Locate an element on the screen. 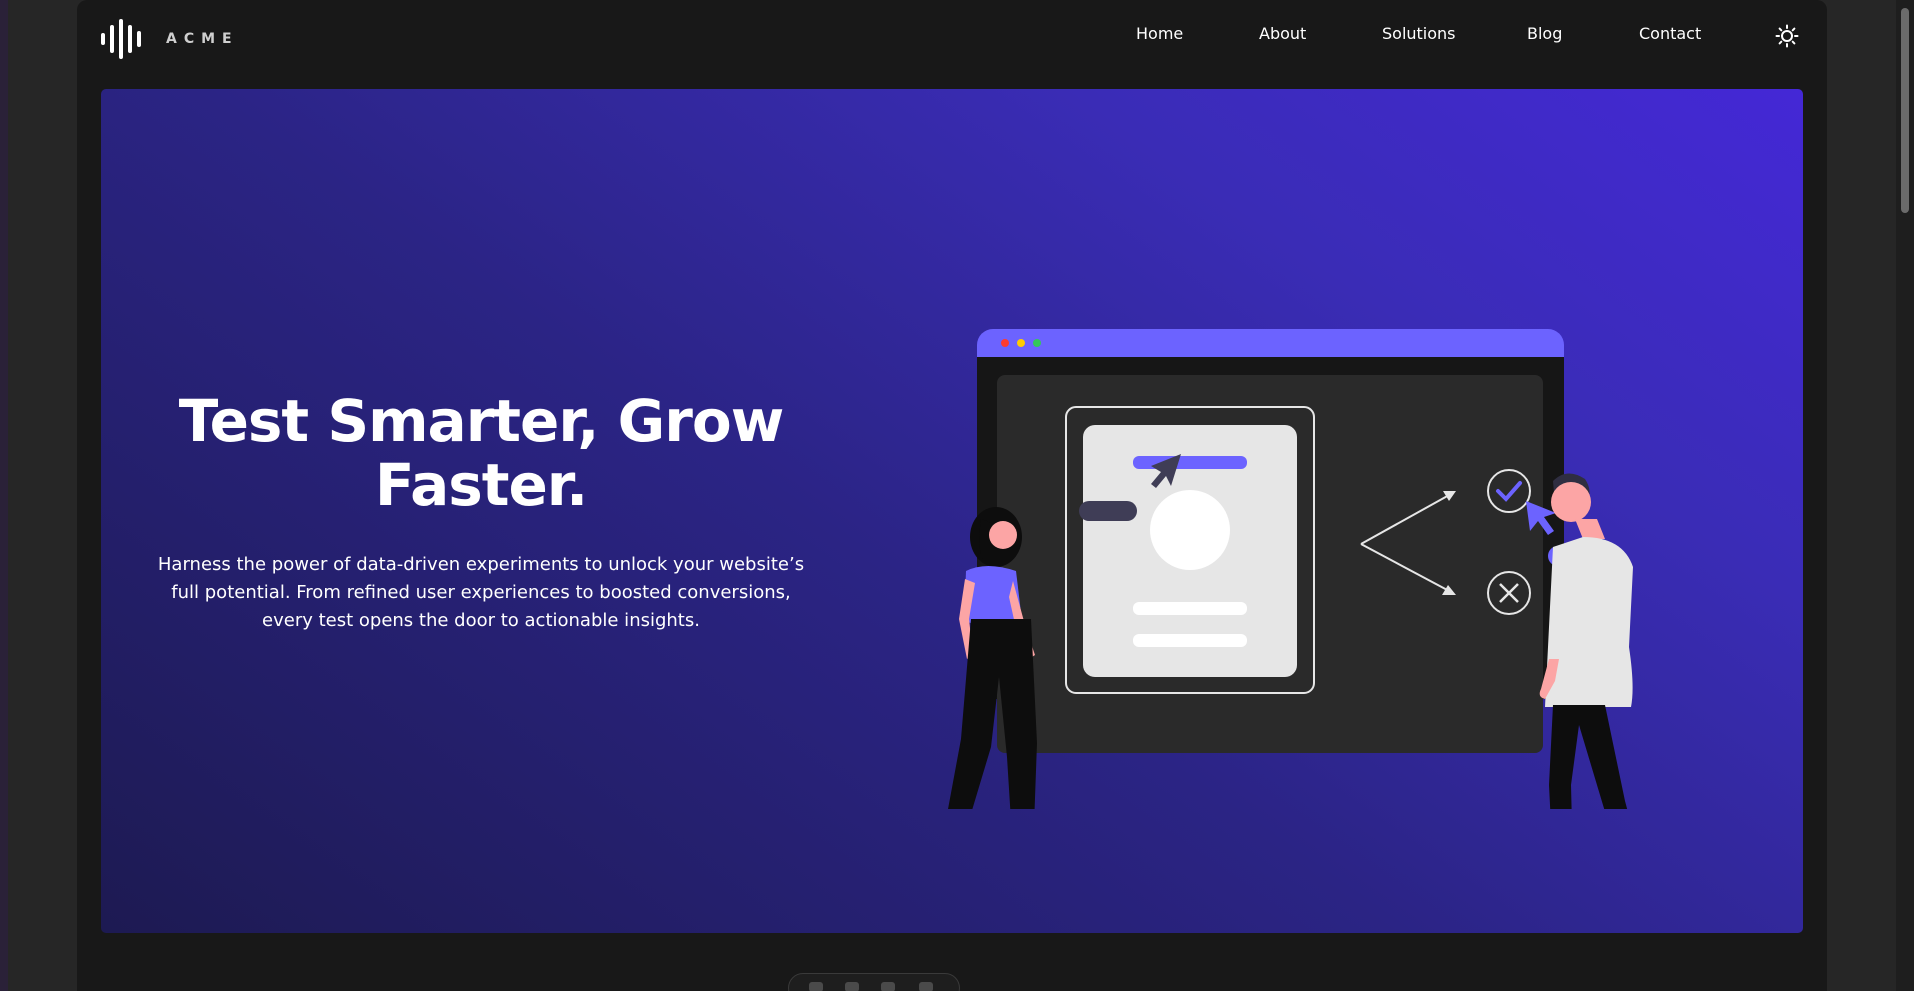  sun-icon is located at coordinates (1787, 36).